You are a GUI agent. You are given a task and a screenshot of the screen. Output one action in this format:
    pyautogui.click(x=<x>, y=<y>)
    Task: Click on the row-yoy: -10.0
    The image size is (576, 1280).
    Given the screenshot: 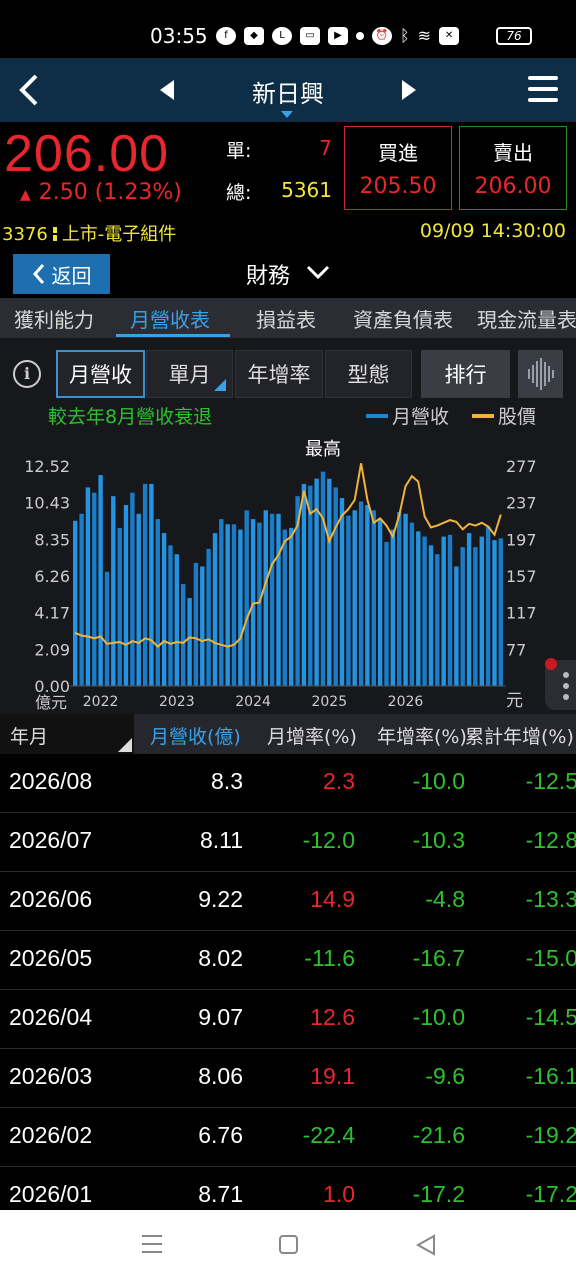 What is the action you would take?
    pyautogui.click(x=438, y=1017)
    